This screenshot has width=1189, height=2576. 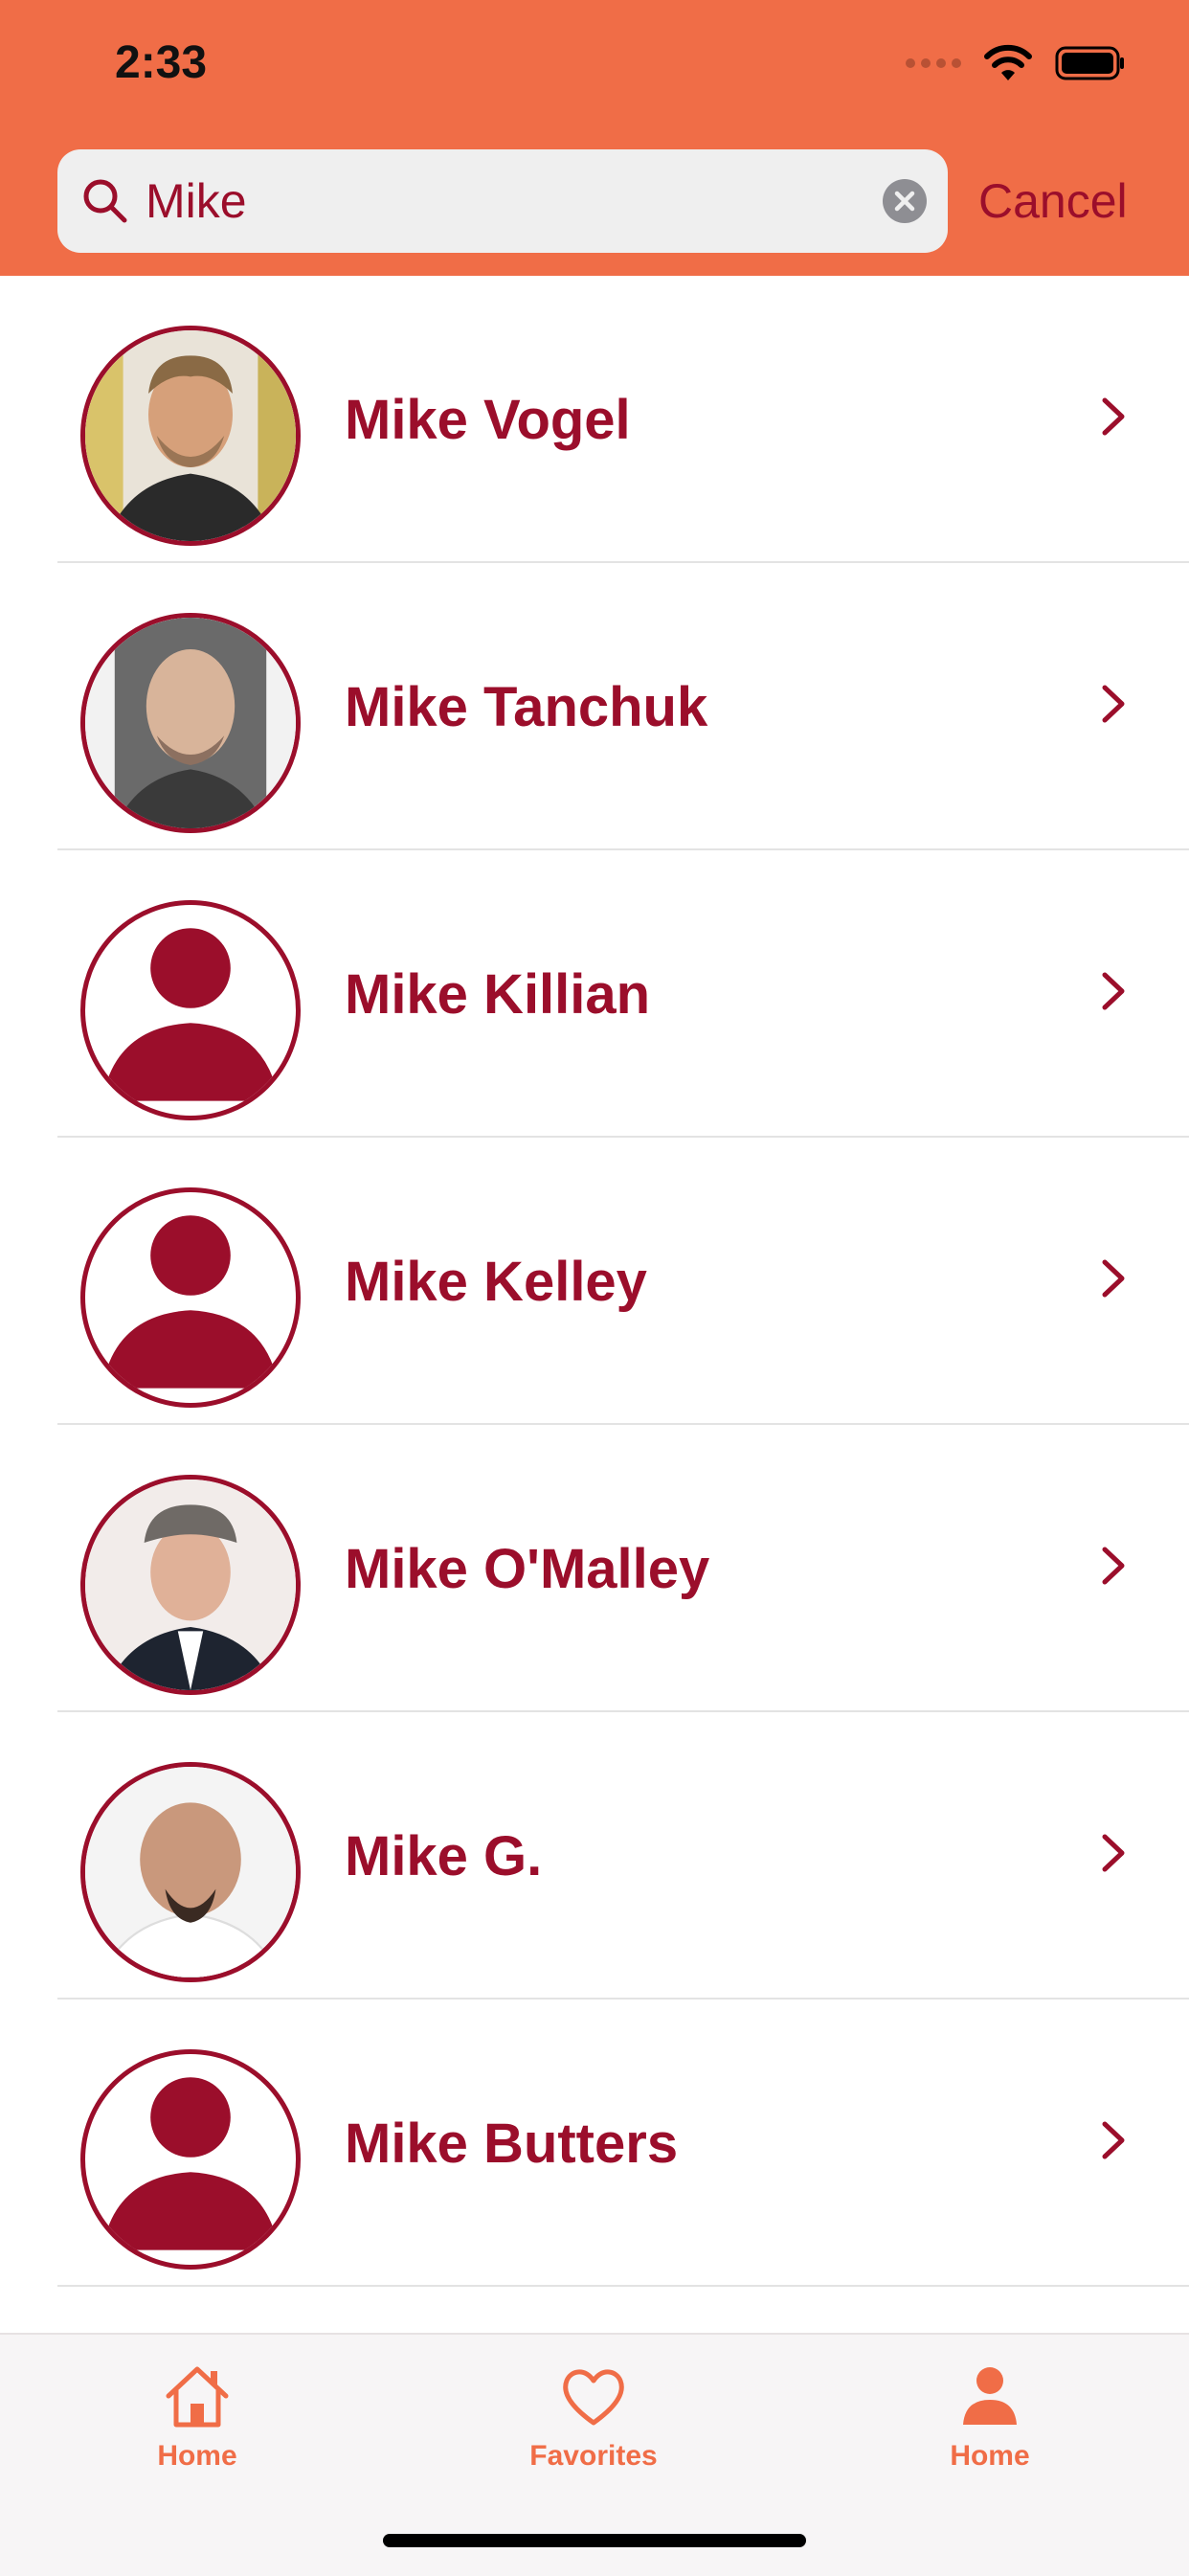 I want to click on result-name: Mike O'Malley, so click(x=527, y=1568).